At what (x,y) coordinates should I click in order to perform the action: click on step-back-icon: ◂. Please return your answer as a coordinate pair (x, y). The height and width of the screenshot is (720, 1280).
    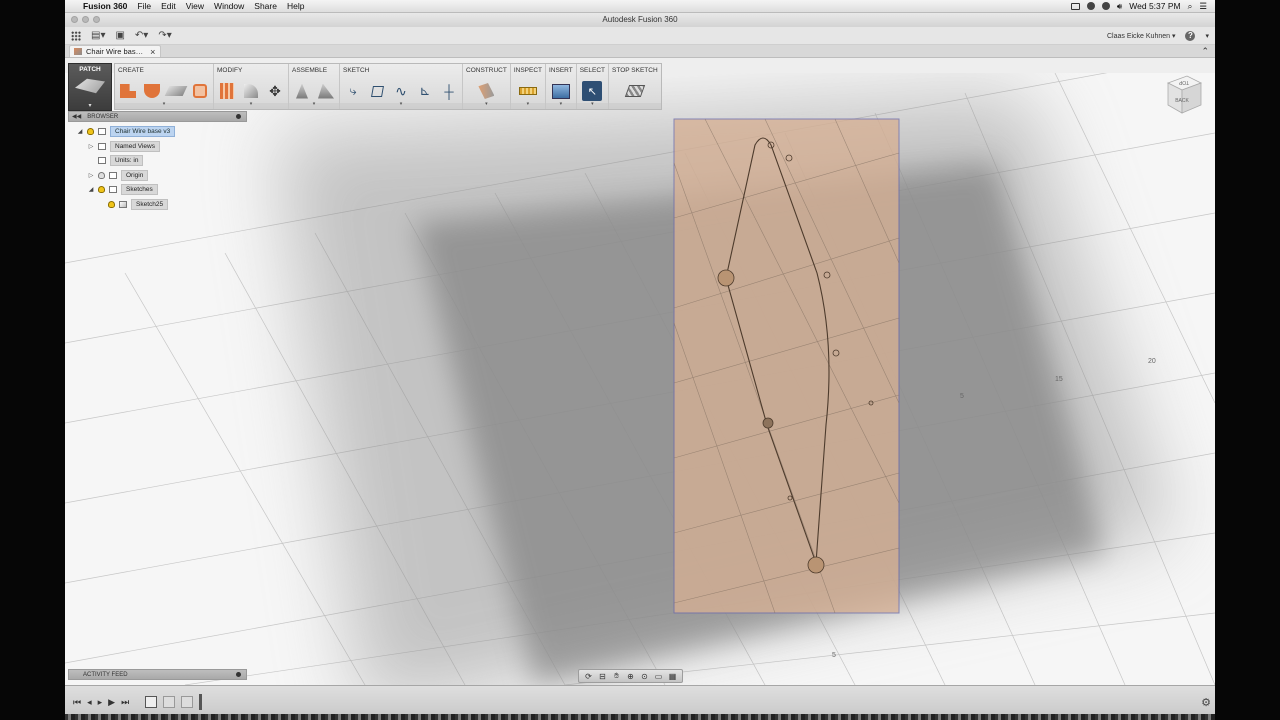
    Looking at the image, I should click on (89, 702).